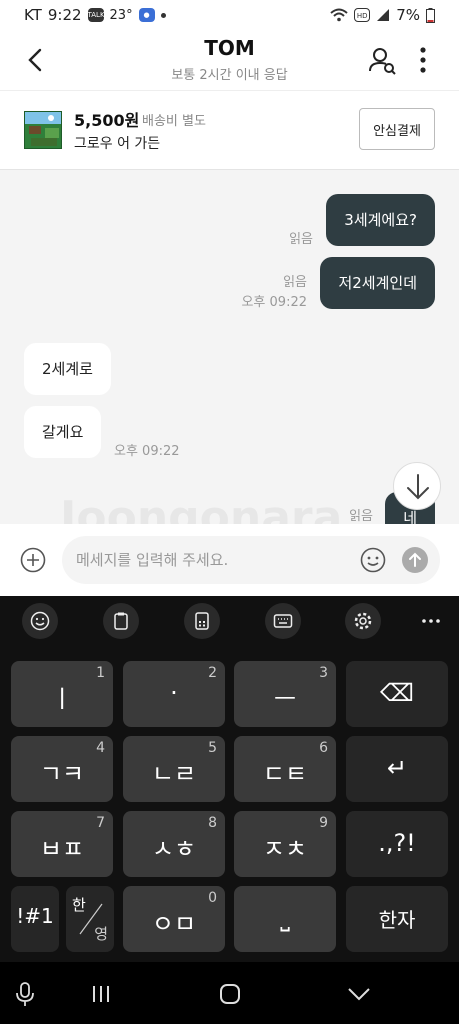  I want to click on arrow-down-icon, so click(418, 487).